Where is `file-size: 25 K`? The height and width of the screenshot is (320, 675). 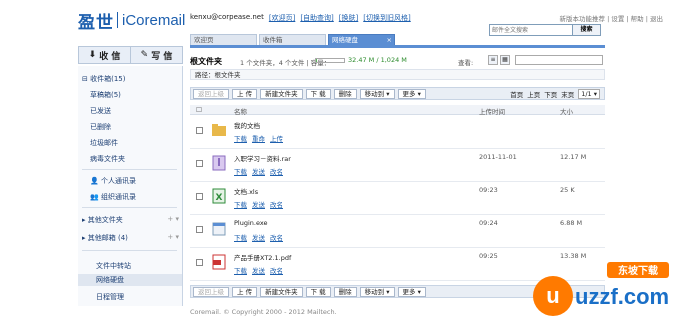
file-size: 25 K is located at coordinates (567, 190).